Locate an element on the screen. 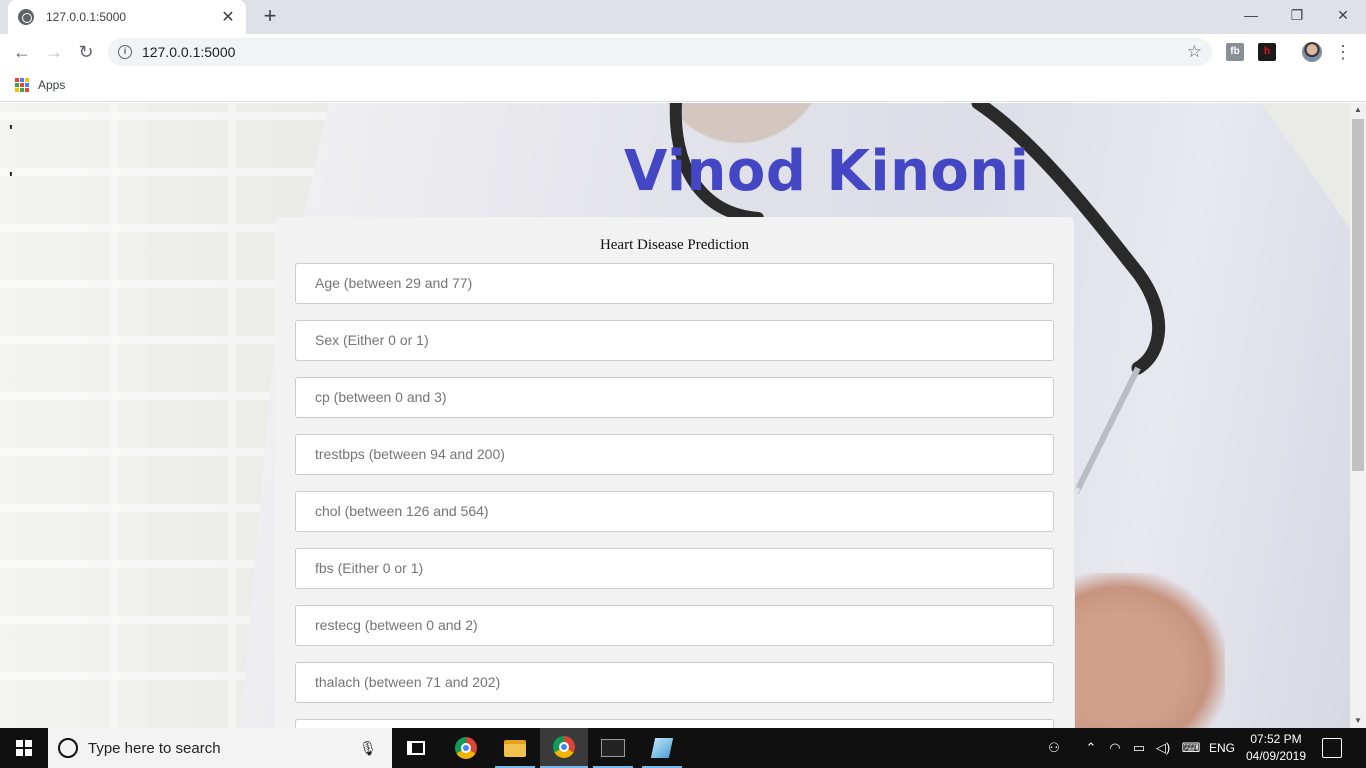 The width and height of the screenshot is (1366, 768). bookmark-star-icon: ☆ is located at coordinates (1194, 52).